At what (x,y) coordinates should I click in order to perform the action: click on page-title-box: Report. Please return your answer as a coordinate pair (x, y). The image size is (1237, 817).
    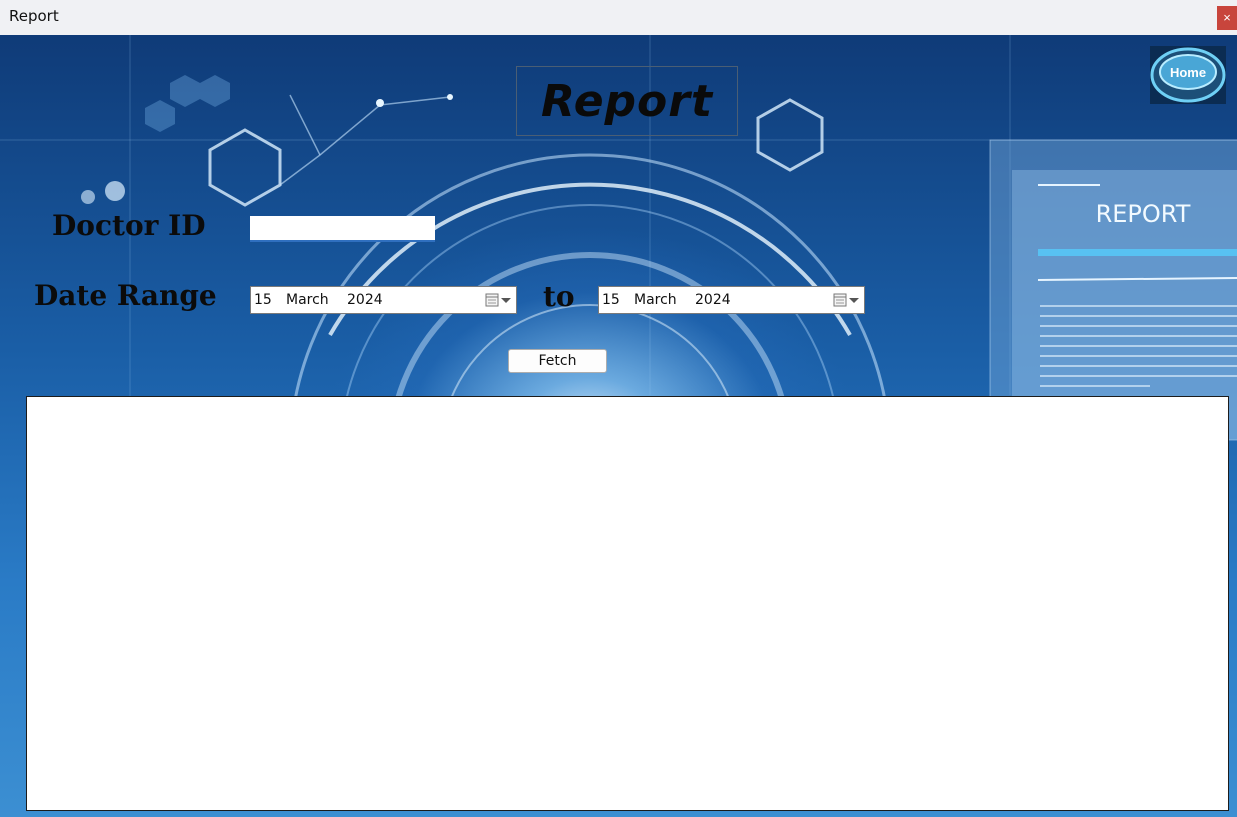
    Looking at the image, I should click on (627, 101).